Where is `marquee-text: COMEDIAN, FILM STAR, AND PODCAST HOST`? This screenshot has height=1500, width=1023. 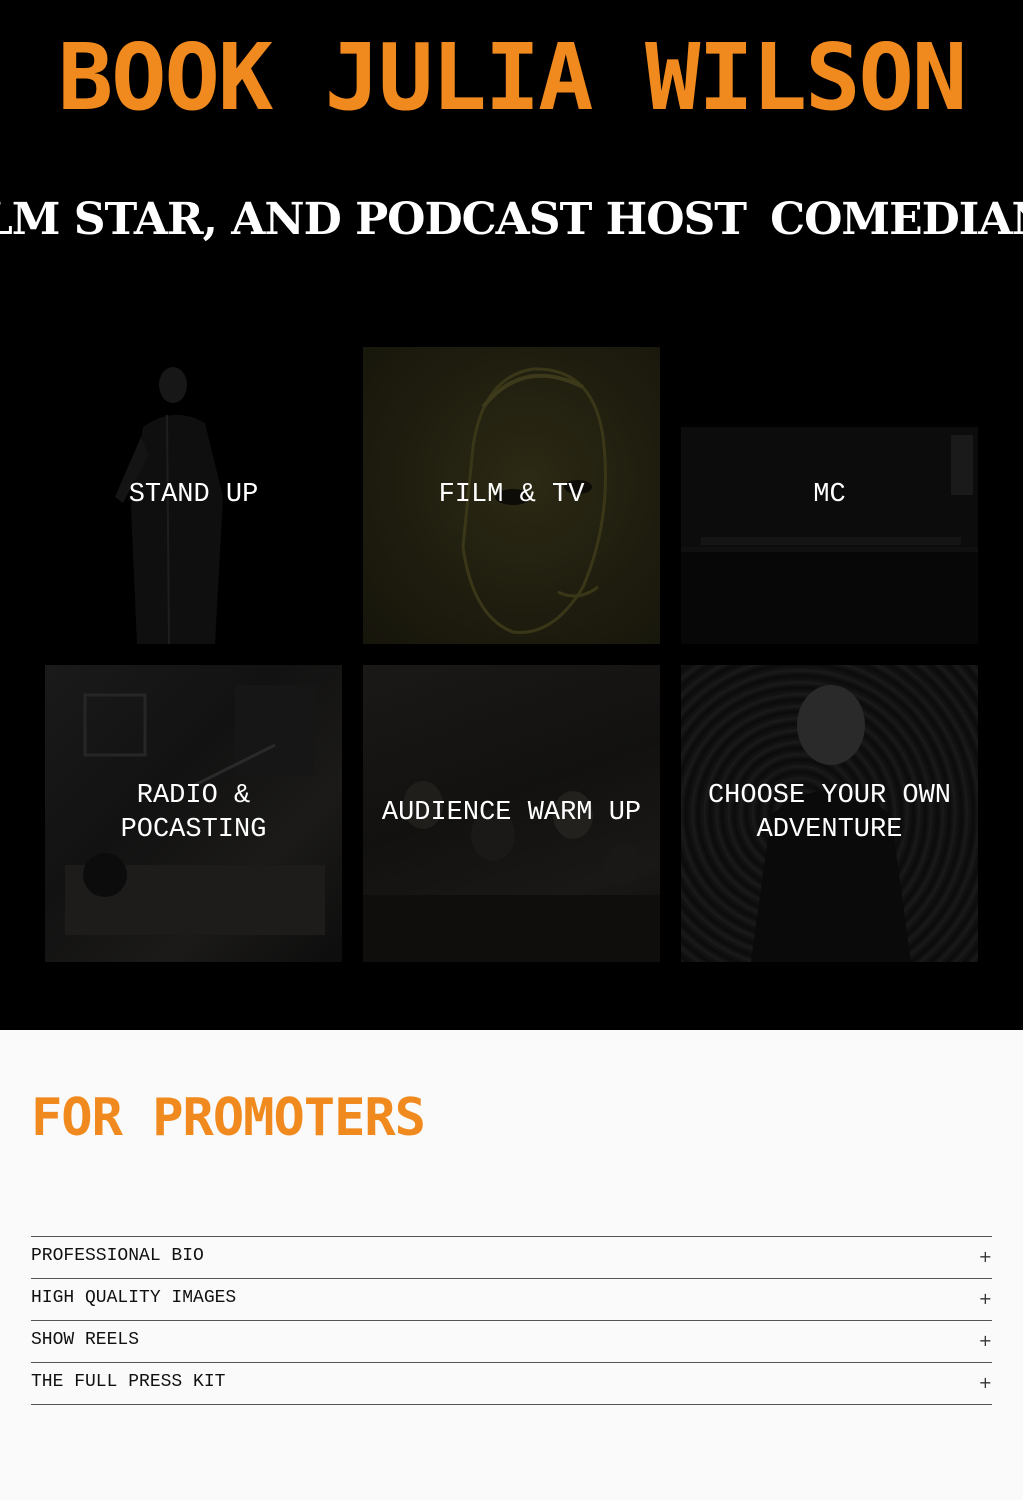 marquee-text: COMEDIAN, FILM STAR, AND PODCAST HOST is located at coordinates (896, 219).